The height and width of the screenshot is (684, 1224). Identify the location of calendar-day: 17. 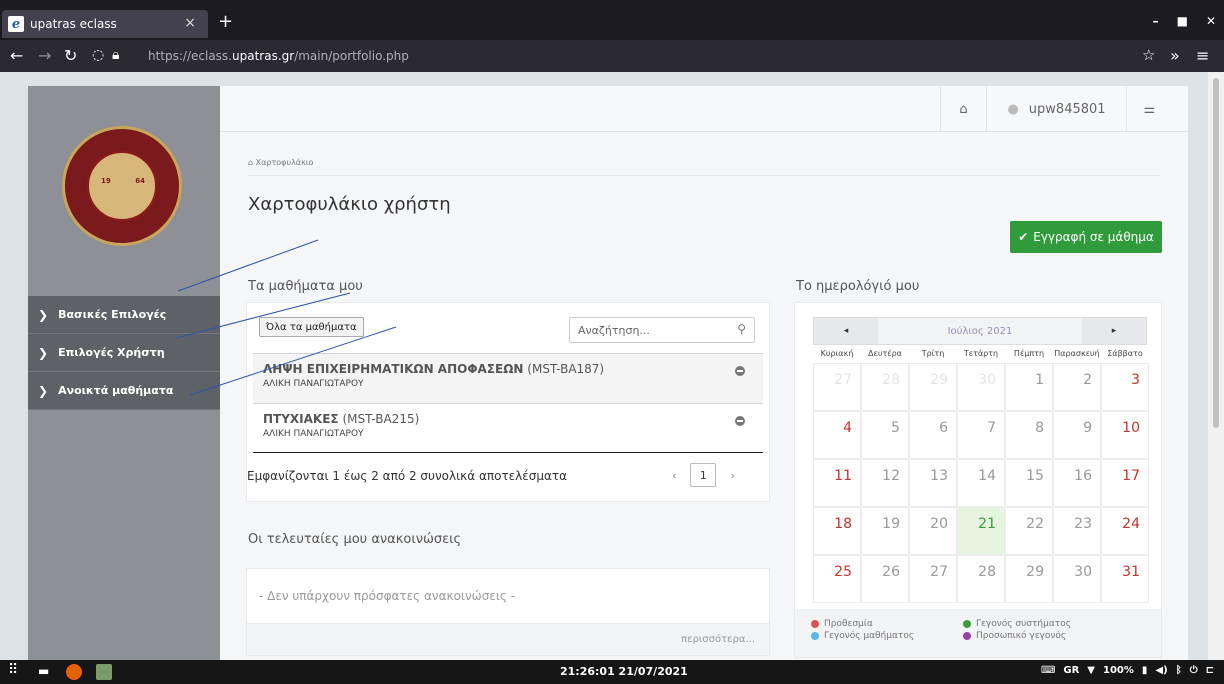
(1125, 483).